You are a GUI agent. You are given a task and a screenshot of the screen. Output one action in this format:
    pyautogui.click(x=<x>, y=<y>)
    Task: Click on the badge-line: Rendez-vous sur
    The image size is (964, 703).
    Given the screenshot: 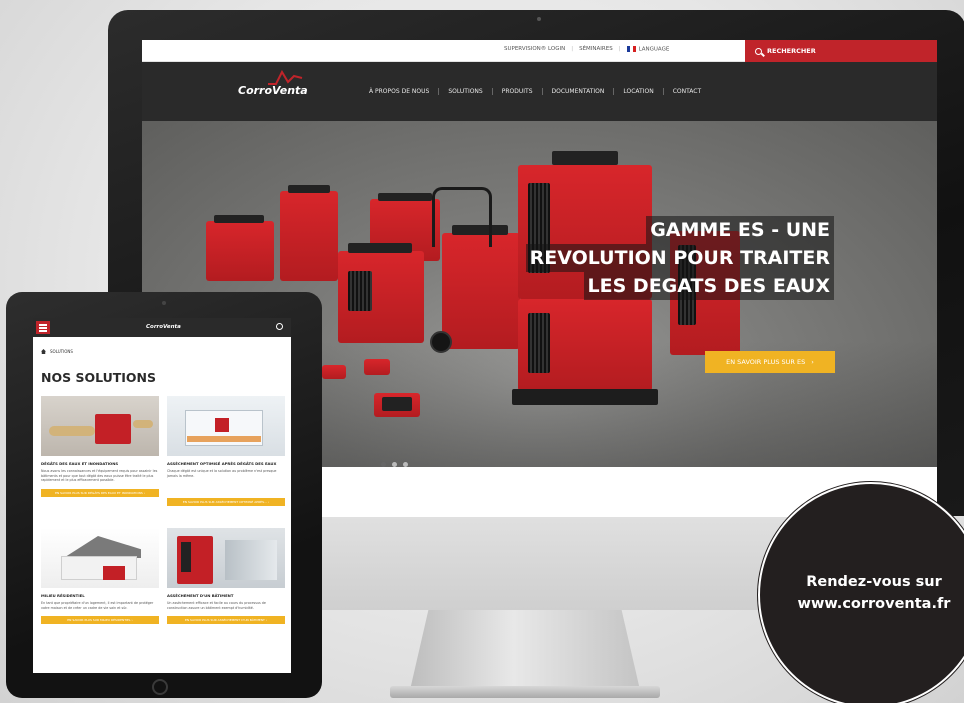 What is the action you would take?
    pyautogui.click(x=874, y=582)
    